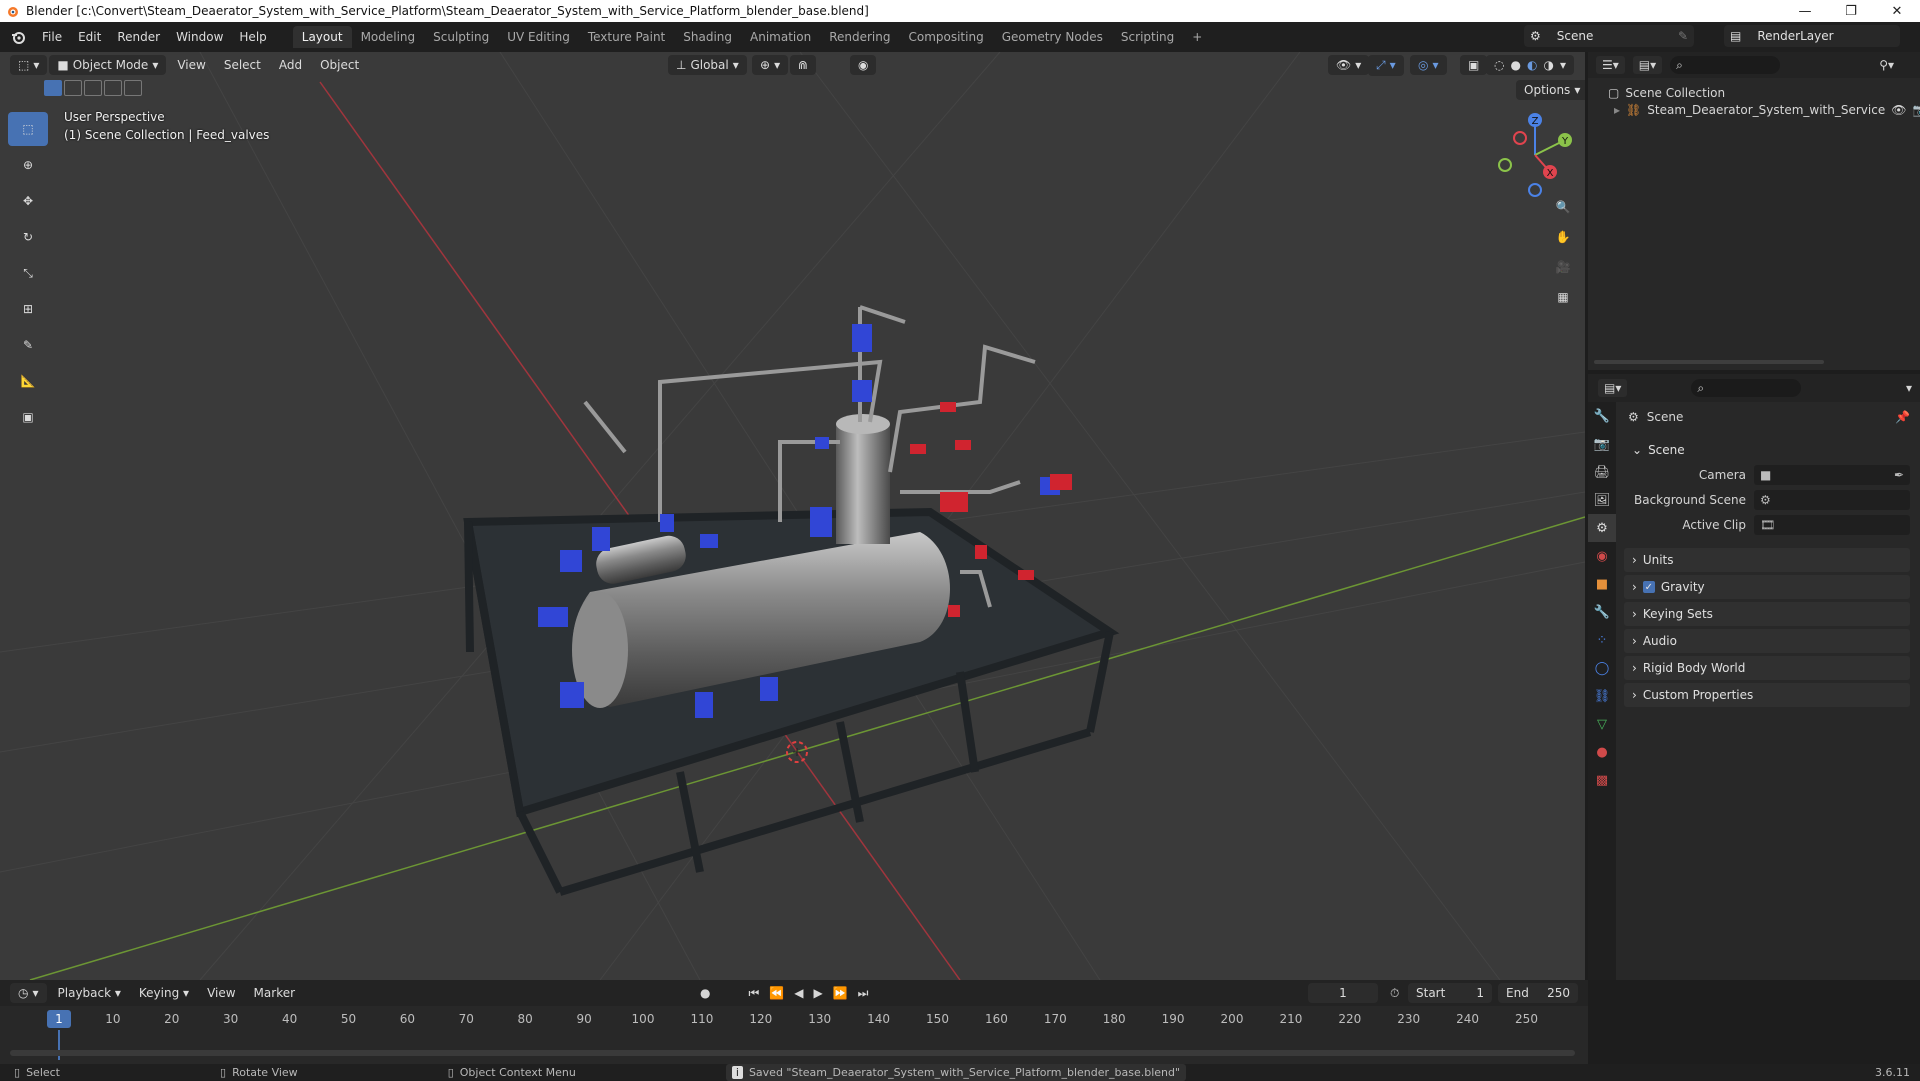  What do you see at coordinates (753, 993) in the screenshot?
I see `jump-start-icon: ⏮` at bounding box center [753, 993].